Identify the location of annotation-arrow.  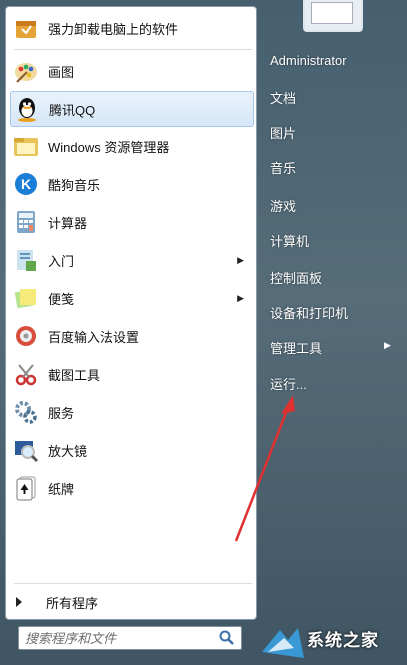
(264, 468).